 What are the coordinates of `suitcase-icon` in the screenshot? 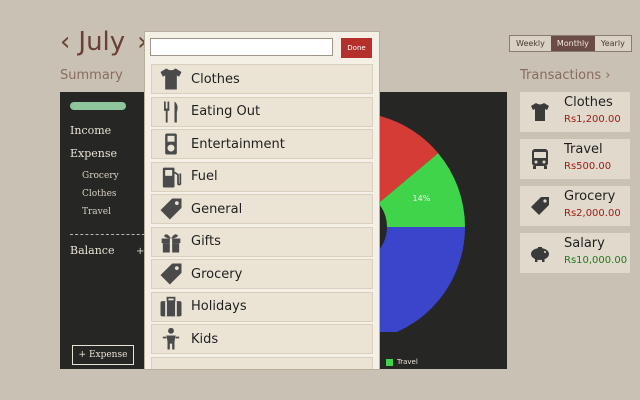 It's located at (171, 306).